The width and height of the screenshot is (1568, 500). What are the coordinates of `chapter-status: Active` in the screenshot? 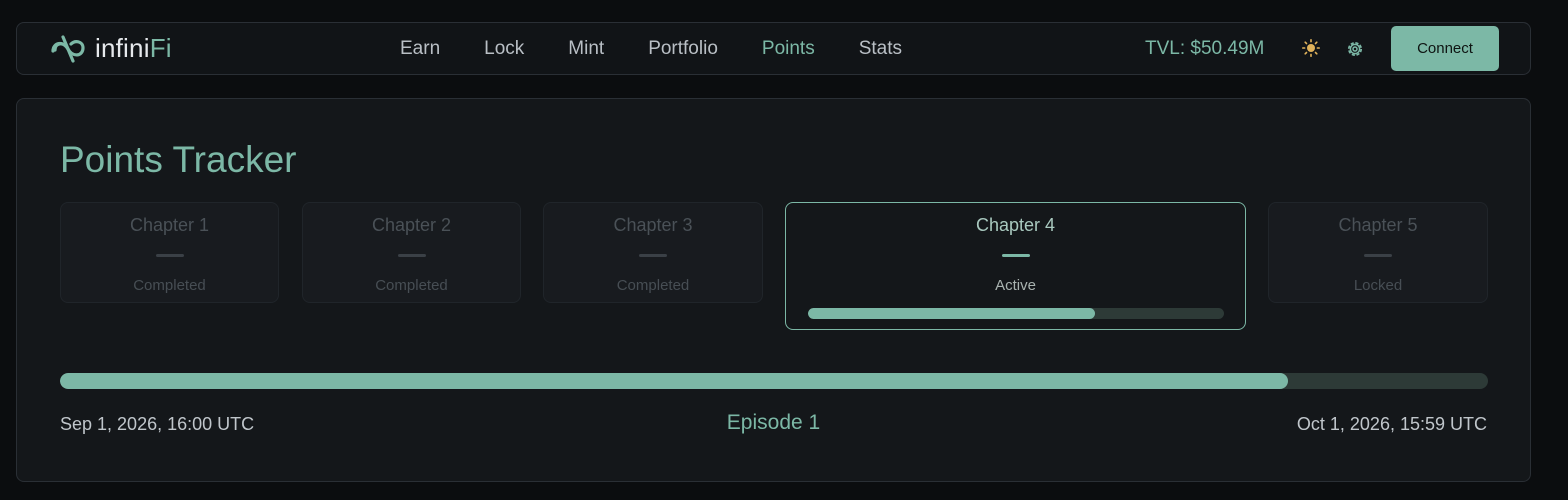 It's located at (1015, 285).